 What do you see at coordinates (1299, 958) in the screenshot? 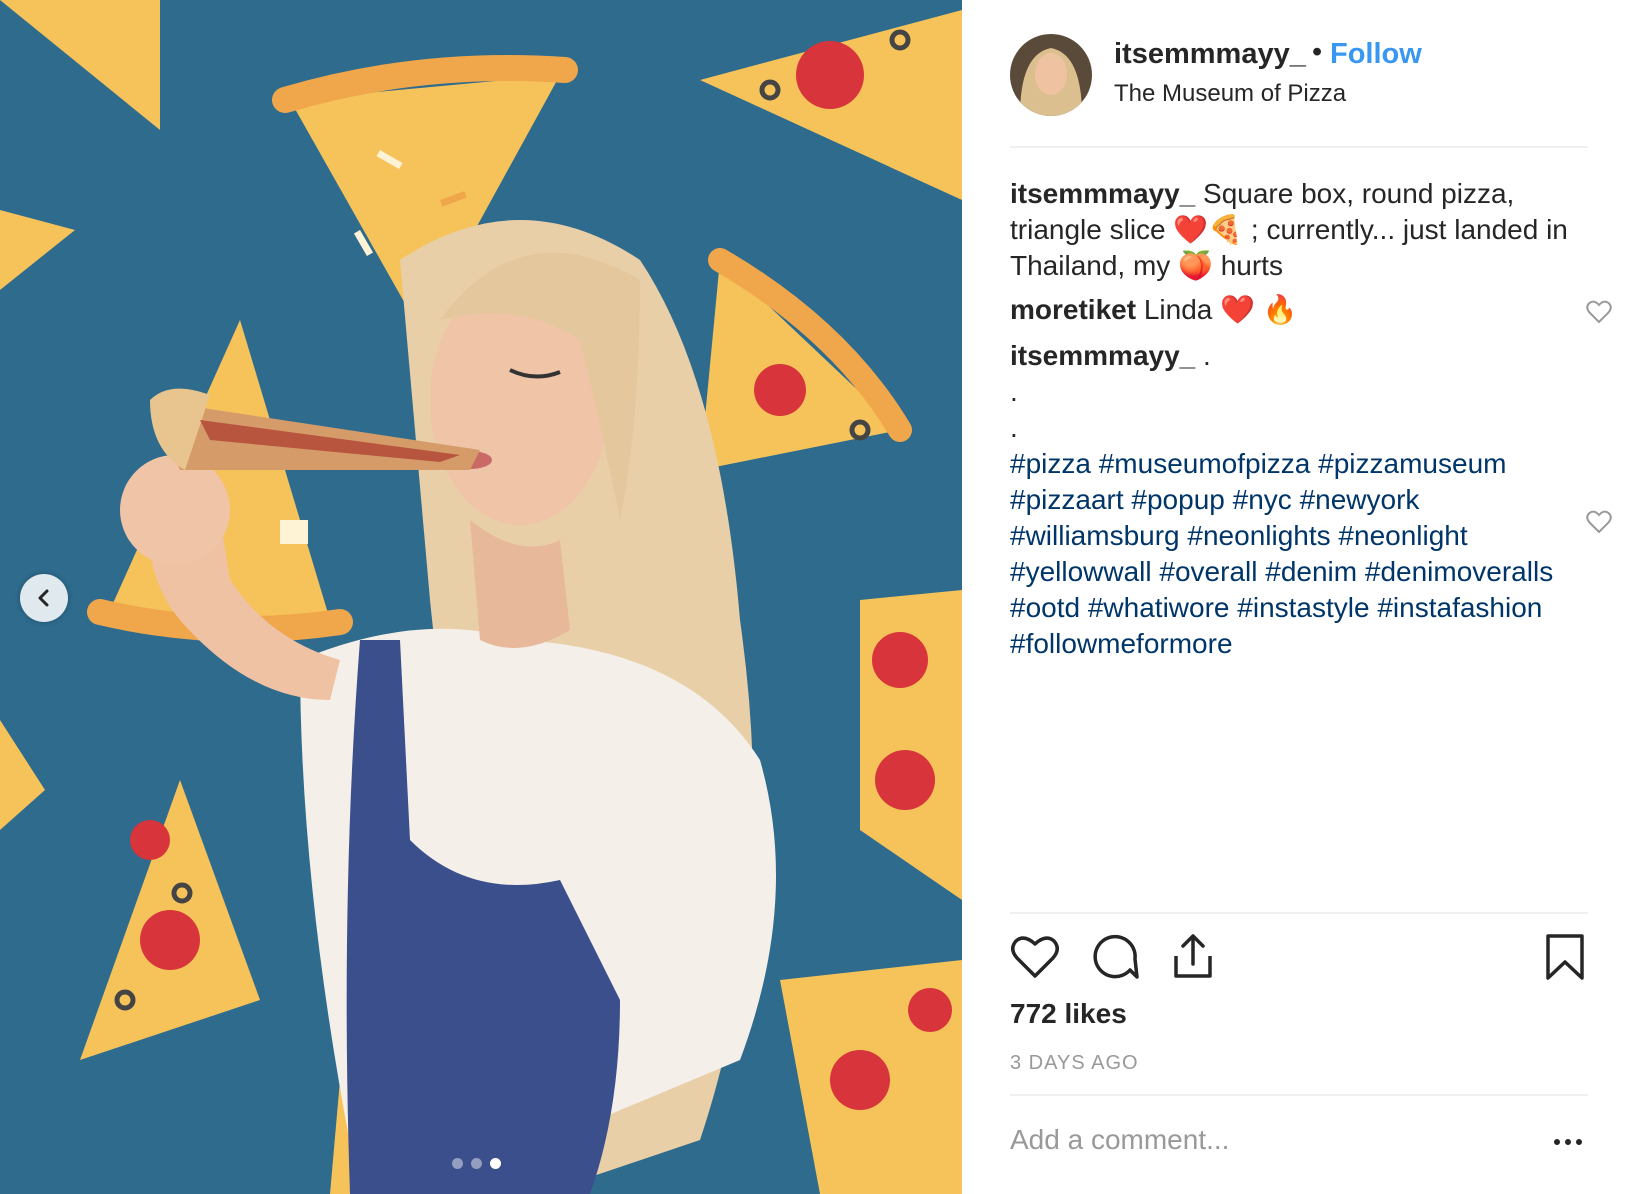
I see `post-actions` at bounding box center [1299, 958].